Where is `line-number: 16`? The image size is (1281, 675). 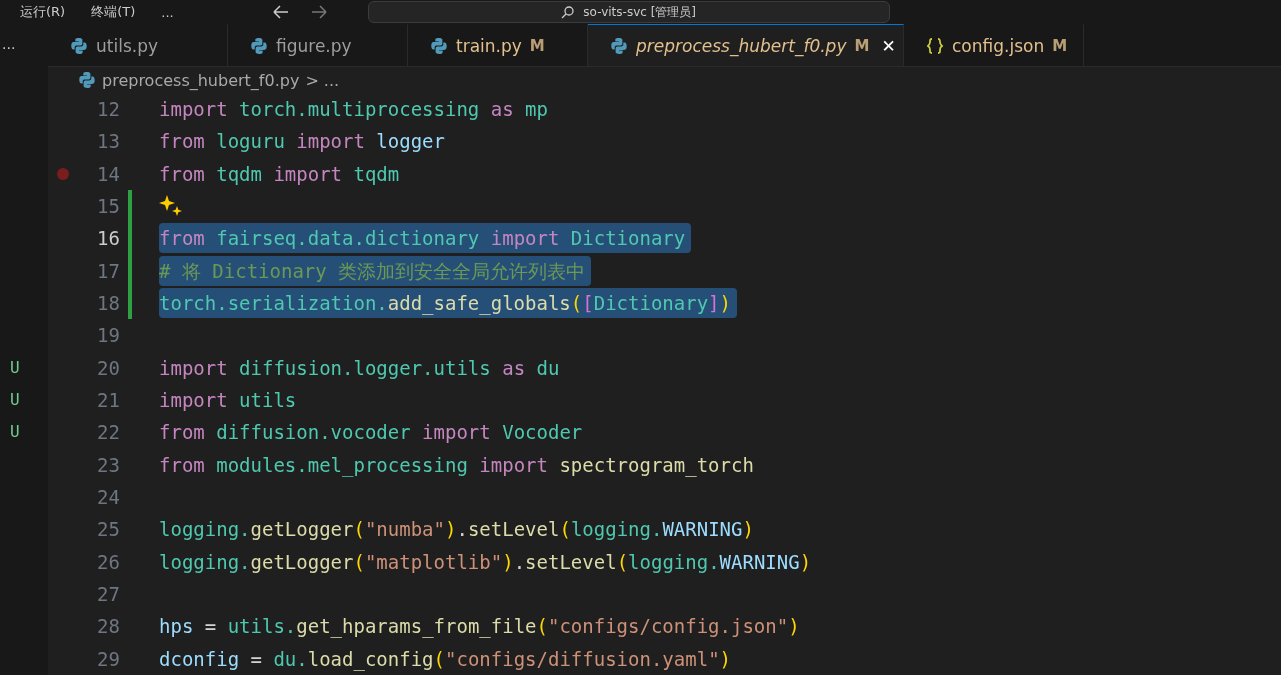 line-number: 16 is located at coordinates (108, 238).